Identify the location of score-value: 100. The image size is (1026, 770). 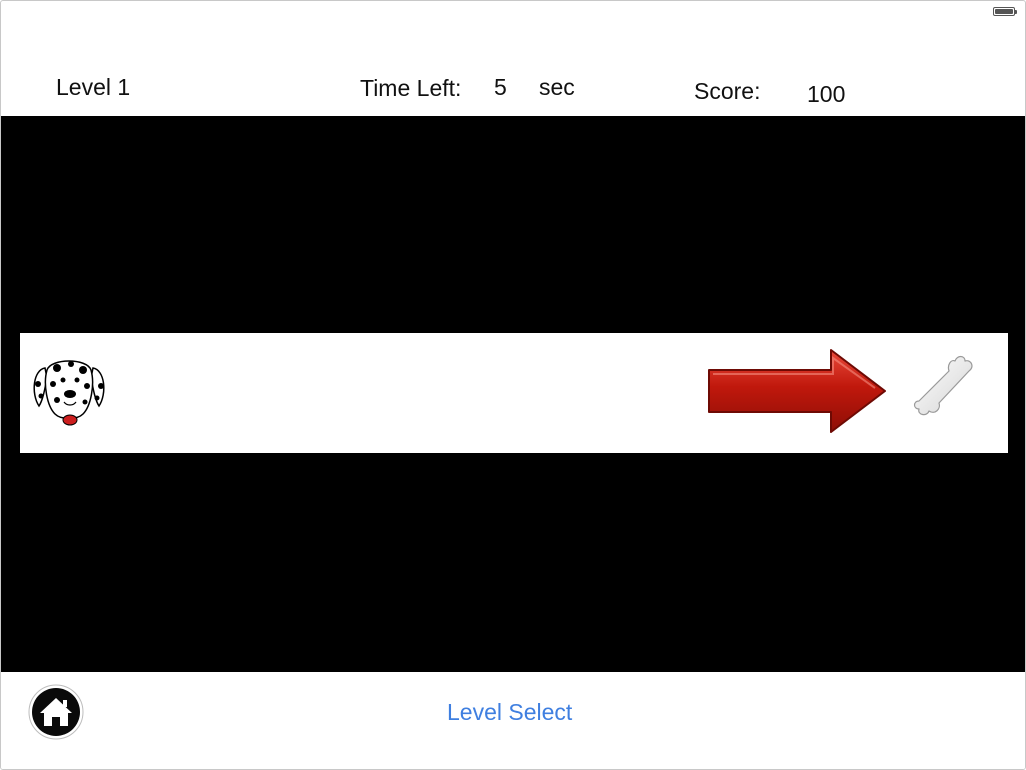
(826, 94).